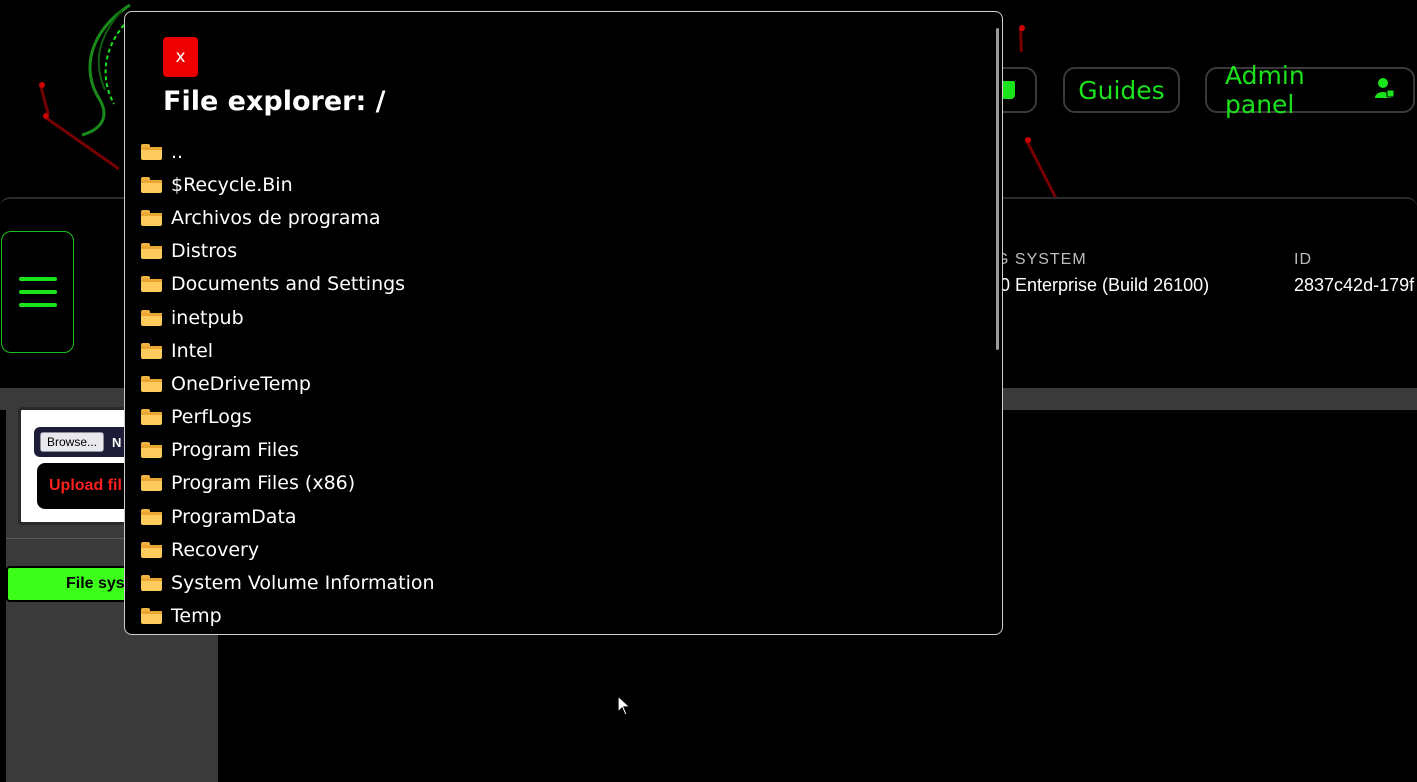 Image resolution: width=1417 pixels, height=782 pixels. Describe the element at coordinates (215, 549) in the screenshot. I see `folder-entry-label: Recovery` at that location.